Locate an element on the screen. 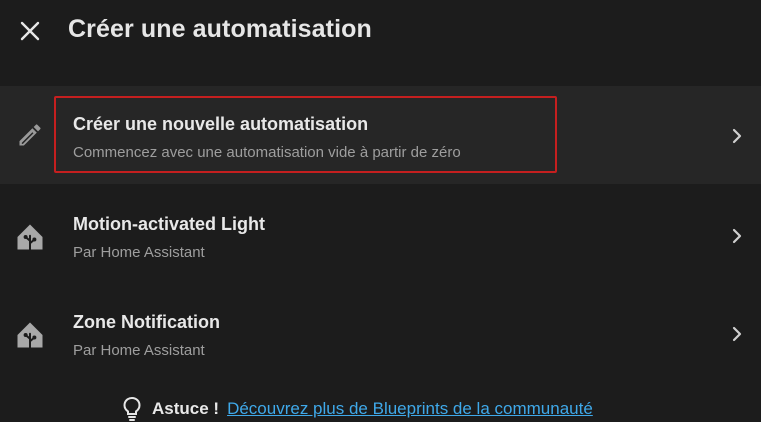 Image resolution: width=761 pixels, height=422 pixels. close-button is located at coordinates (30, 31).